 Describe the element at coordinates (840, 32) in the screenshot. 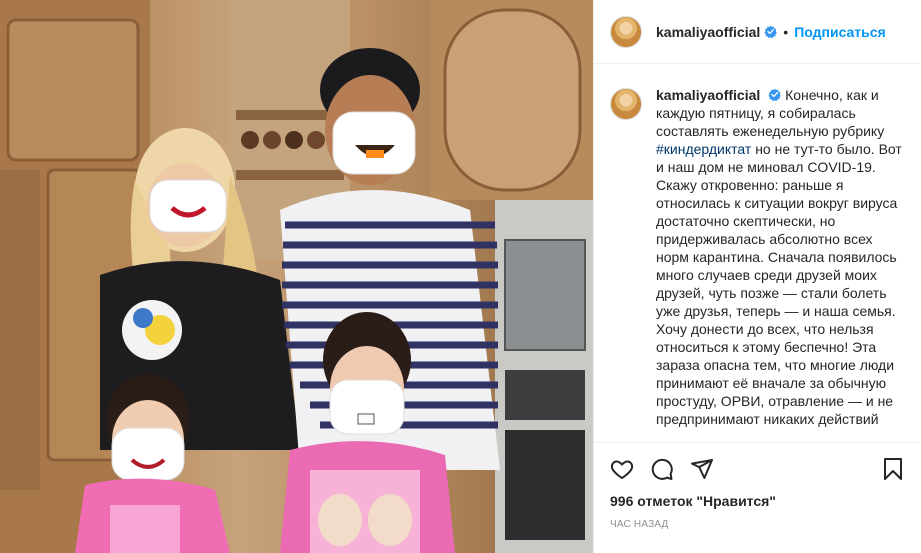

I see `follow-button: Подписаться` at that location.